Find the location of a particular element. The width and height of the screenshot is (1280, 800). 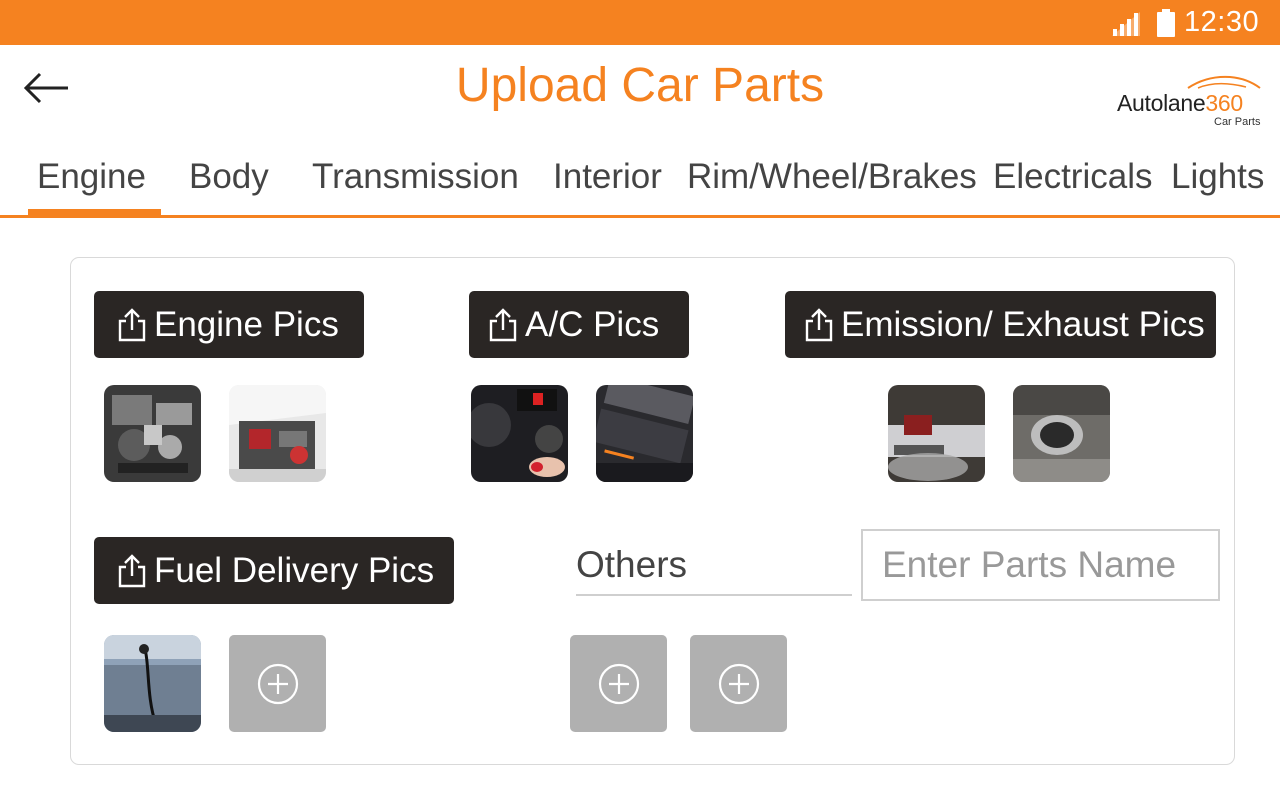

parts-name-input is located at coordinates (1040, 565).